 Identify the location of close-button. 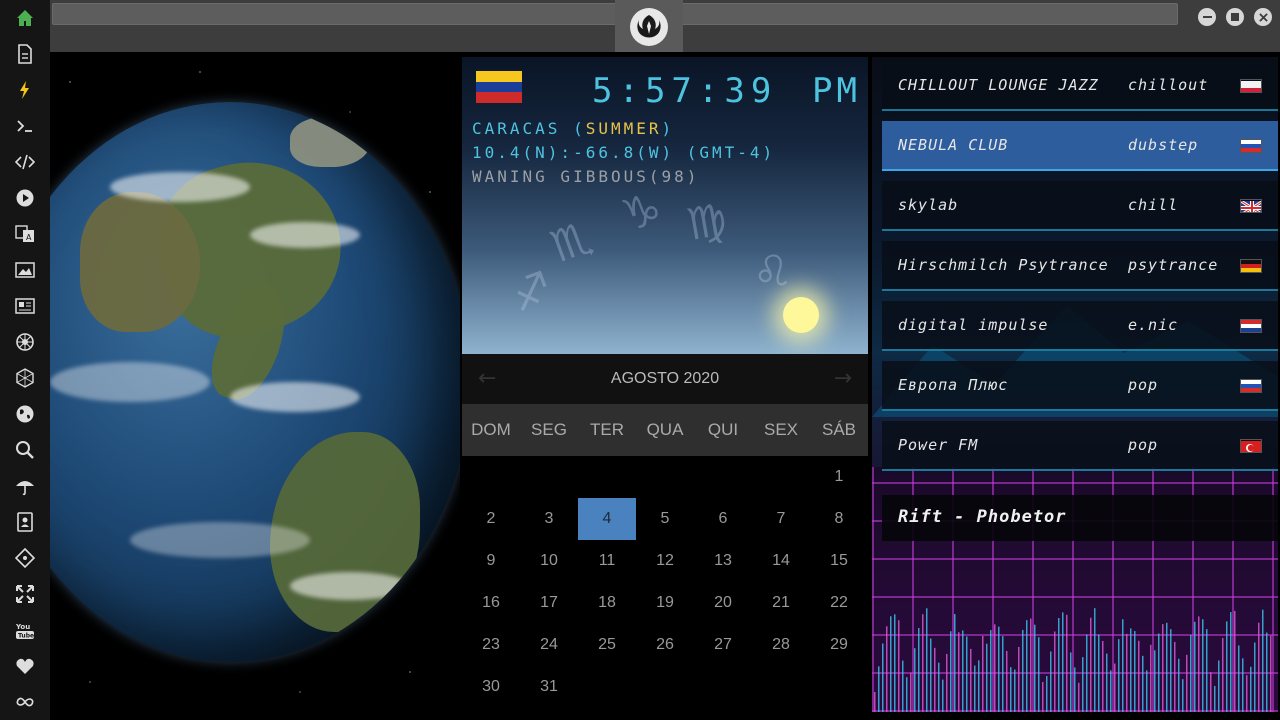
(1263, 17).